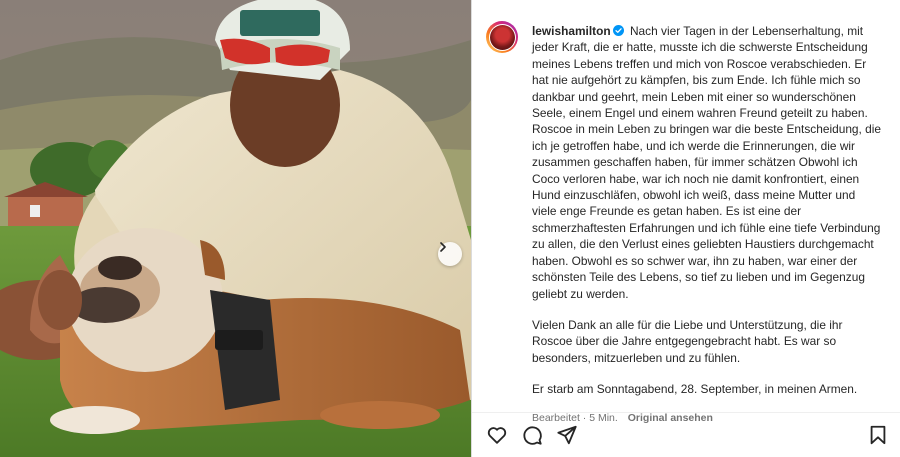 The width and height of the screenshot is (900, 457). What do you see at coordinates (878, 435) in the screenshot?
I see `bookmark-icon` at bounding box center [878, 435].